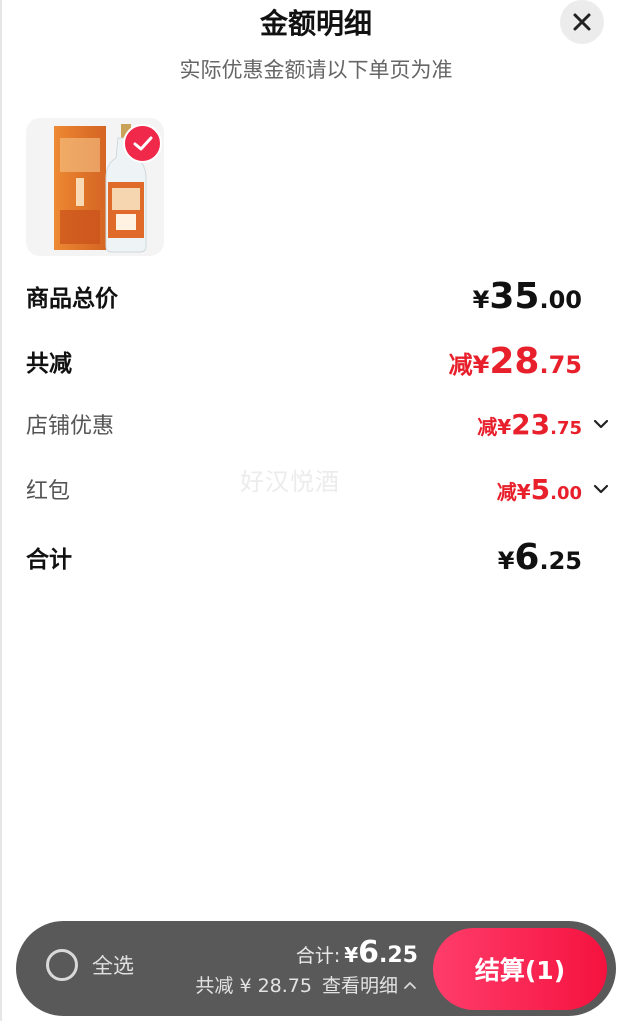 The height and width of the screenshot is (1021, 632). I want to click on shop-discount-prefix: 减¥, so click(494, 426).